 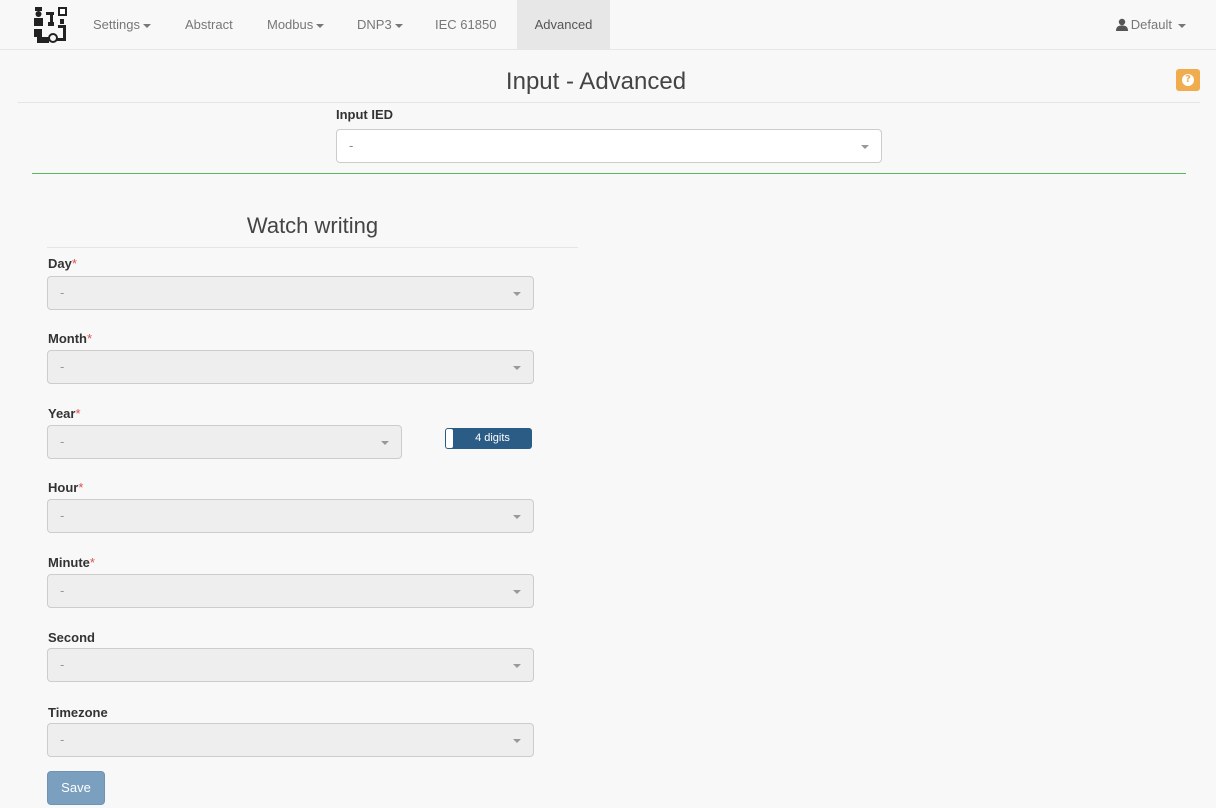 I want to click on user-icon, so click(x=1121, y=24).